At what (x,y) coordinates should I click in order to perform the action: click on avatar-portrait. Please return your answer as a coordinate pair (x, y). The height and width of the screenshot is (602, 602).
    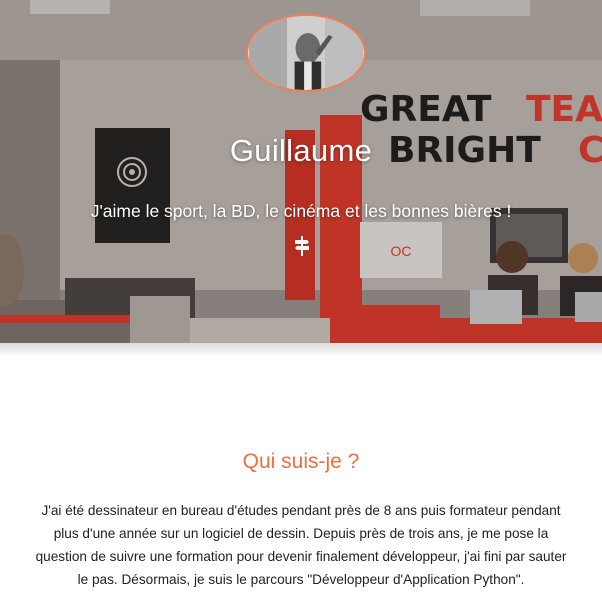
    Looking at the image, I should click on (306, 53).